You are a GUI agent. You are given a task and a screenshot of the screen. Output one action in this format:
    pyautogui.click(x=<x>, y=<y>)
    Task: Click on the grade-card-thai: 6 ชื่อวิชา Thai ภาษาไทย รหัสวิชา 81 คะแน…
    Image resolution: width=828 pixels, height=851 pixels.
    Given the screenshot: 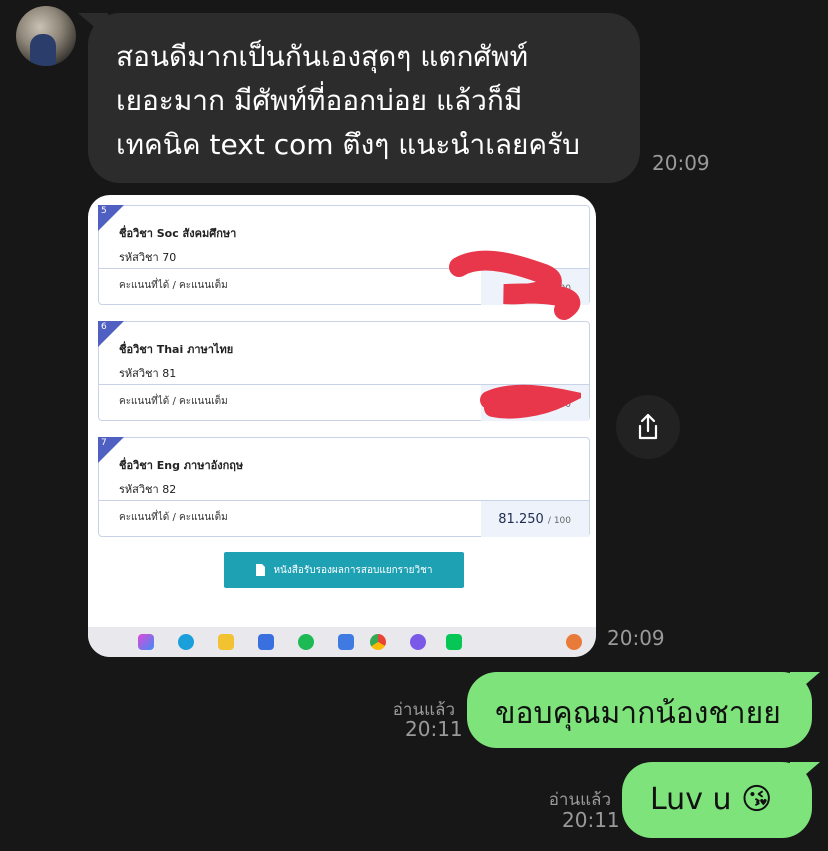 What is the action you would take?
    pyautogui.click(x=344, y=371)
    